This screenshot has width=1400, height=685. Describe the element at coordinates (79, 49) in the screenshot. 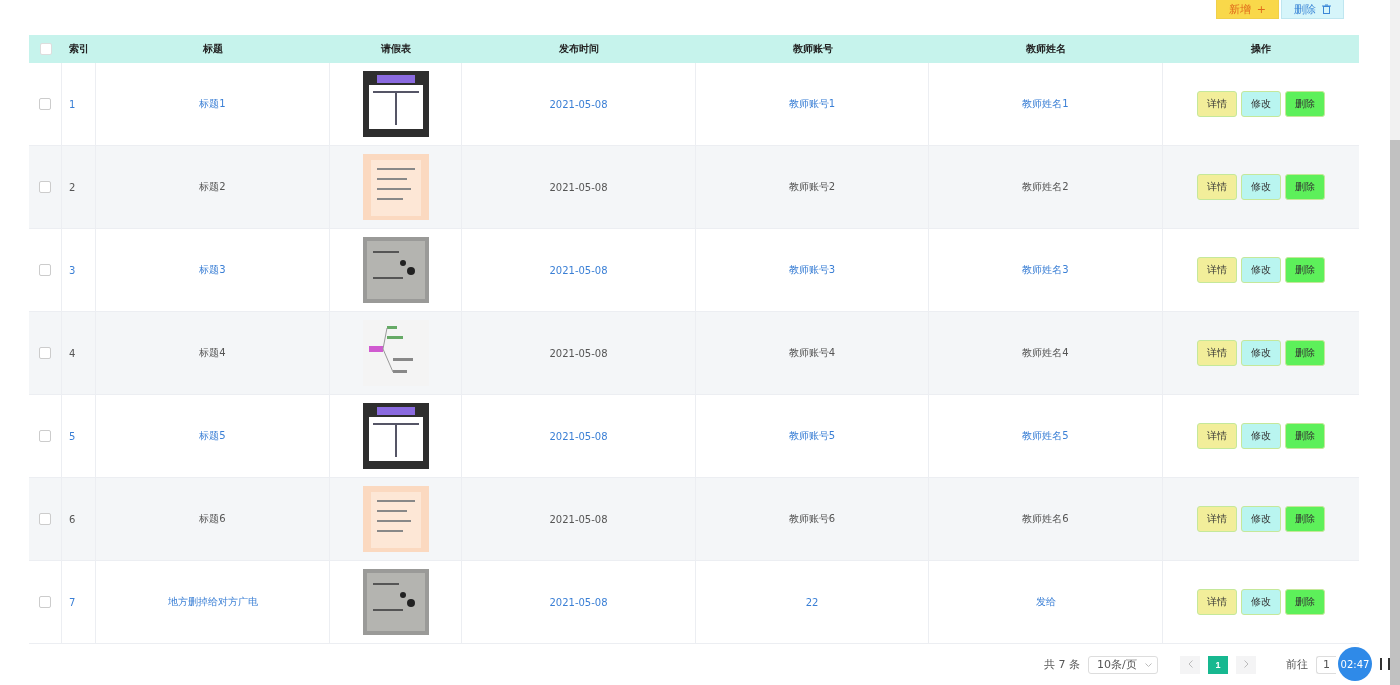

I see `column-header: 索引` at that location.